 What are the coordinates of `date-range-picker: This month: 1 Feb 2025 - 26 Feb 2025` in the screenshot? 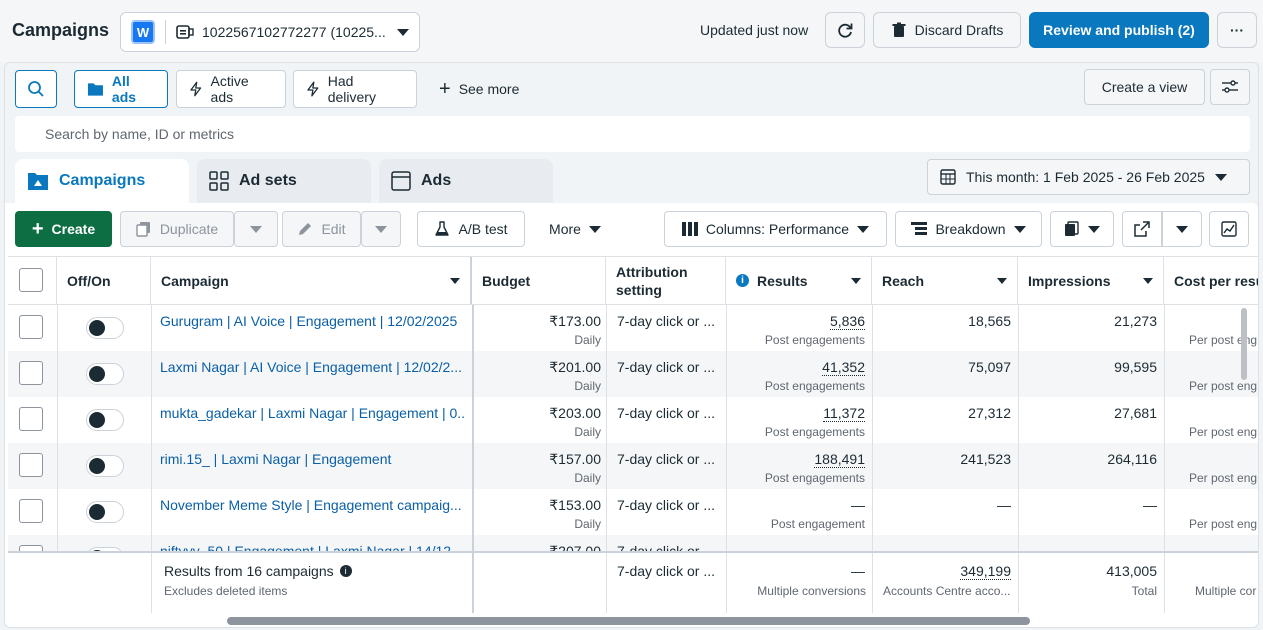 It's located at (1088, 177).